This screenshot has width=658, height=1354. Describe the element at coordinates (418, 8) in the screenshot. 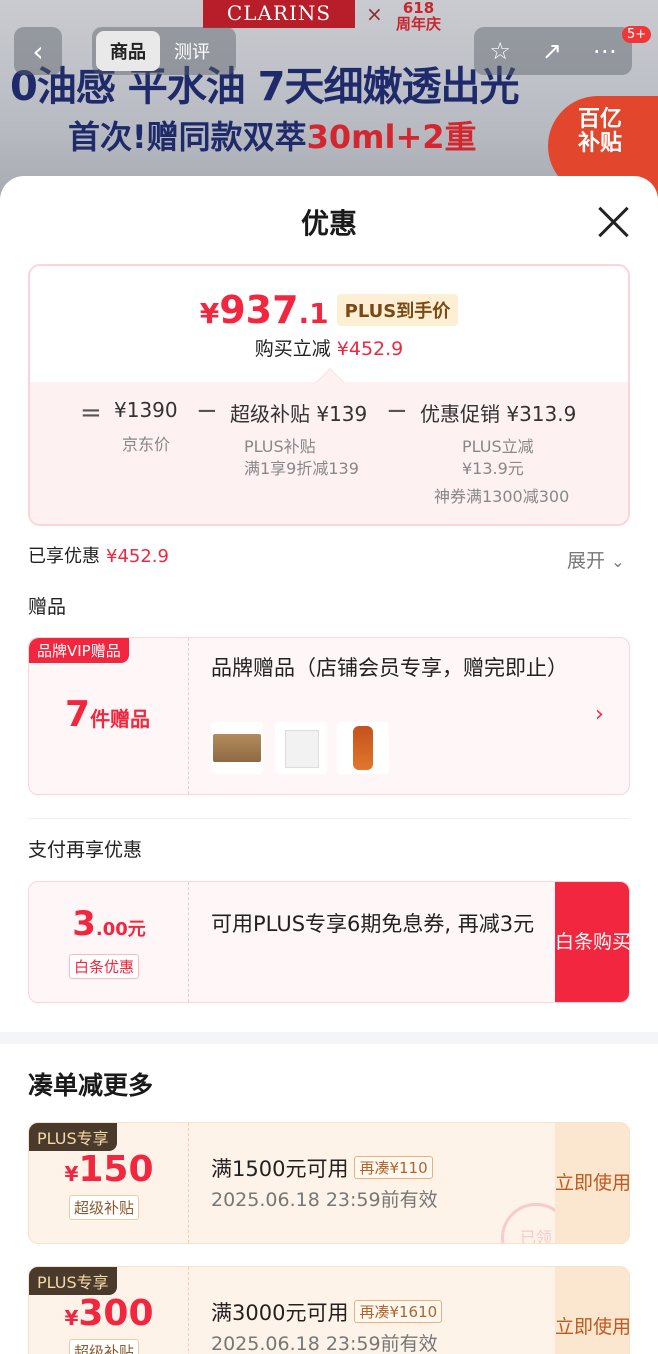

I see `anniversary-number: 618` at that location.